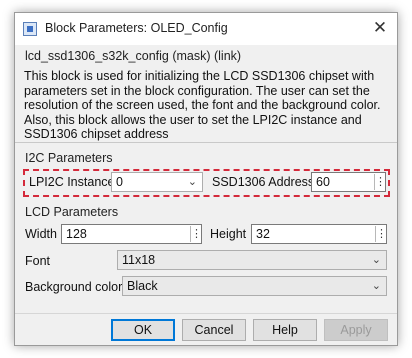 This screenshot has width=412, height=358. I want to click on font-value: 11x18, so click(139, 260).